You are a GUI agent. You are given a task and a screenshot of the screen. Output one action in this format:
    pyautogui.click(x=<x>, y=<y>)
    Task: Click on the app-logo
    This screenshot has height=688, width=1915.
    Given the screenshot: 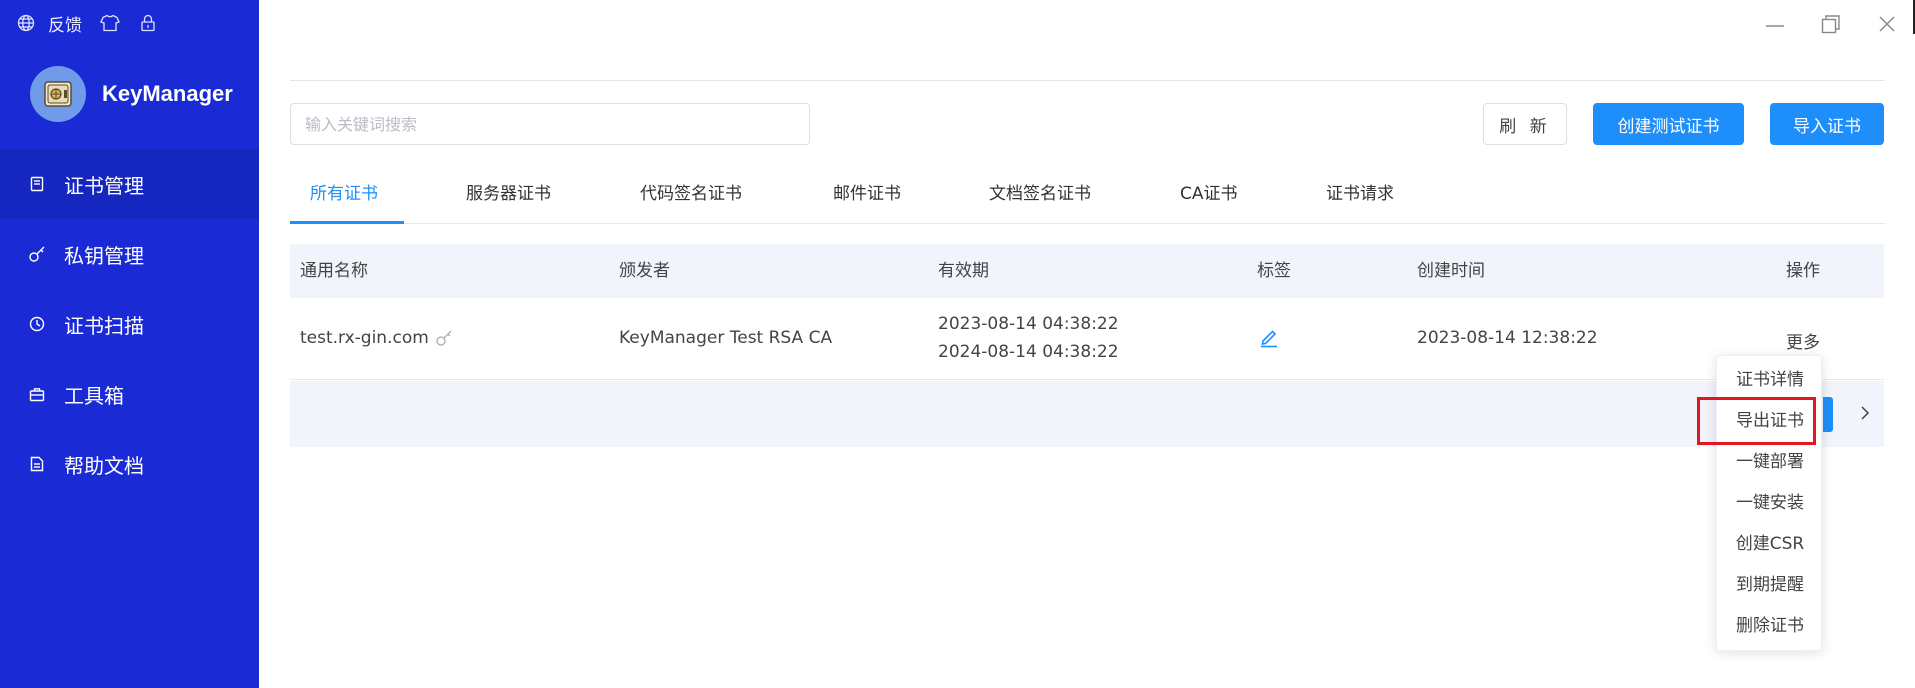 What is the action you would take?
    pyautogui.click(x=58, y=94)
    